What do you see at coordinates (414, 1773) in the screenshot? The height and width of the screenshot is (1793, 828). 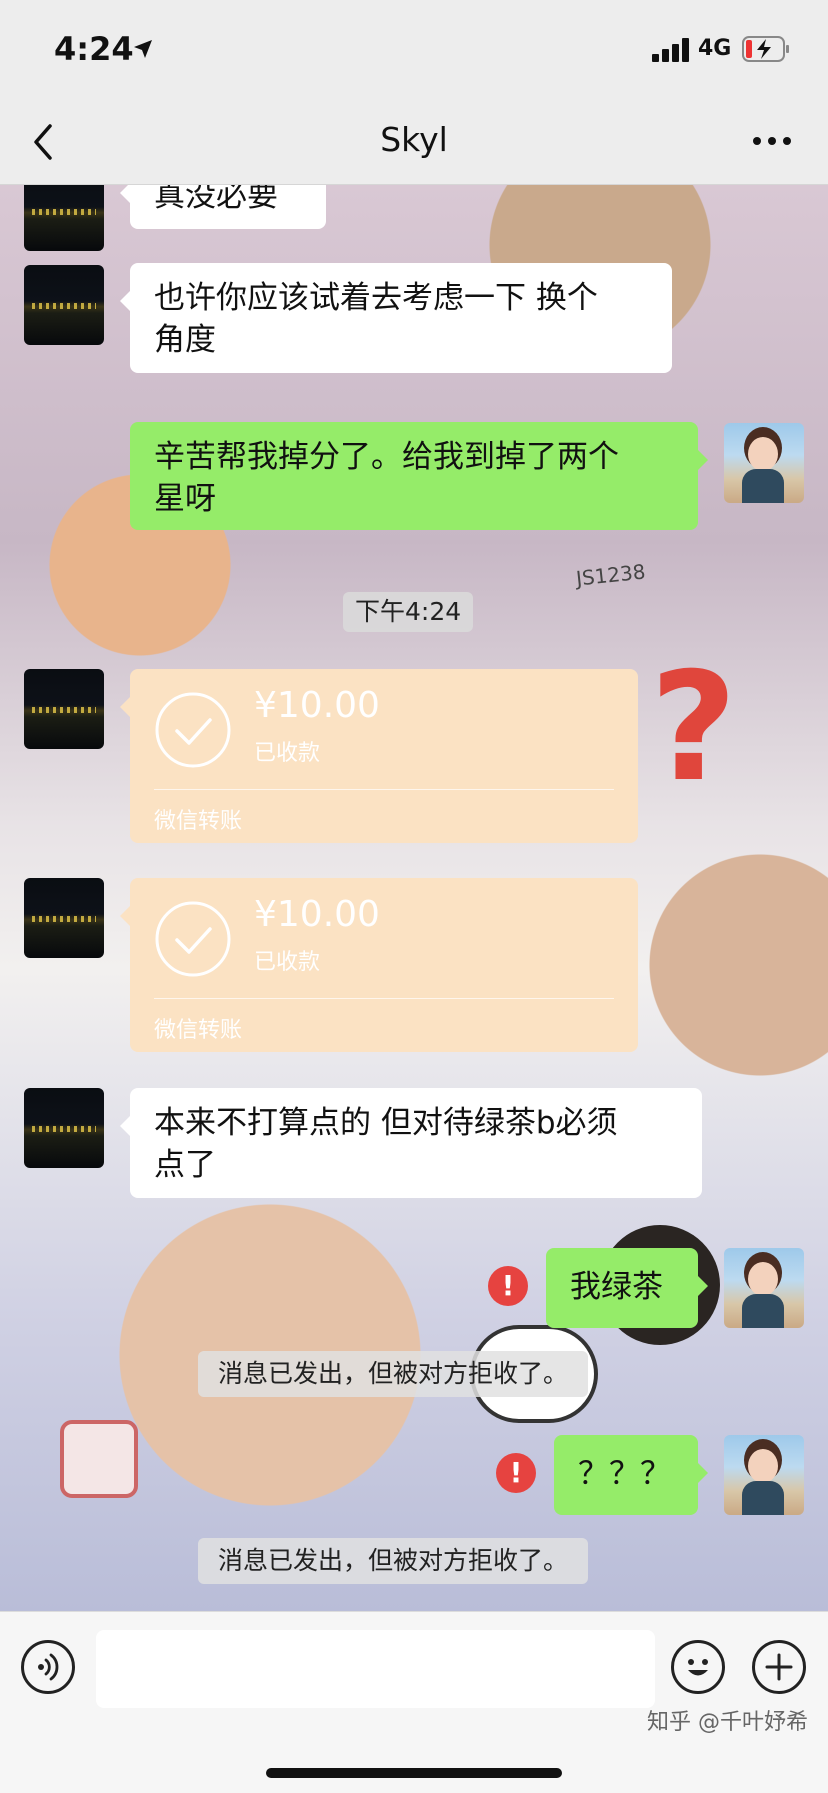 I see `home-indicator` at bounding box center [414, 1773].